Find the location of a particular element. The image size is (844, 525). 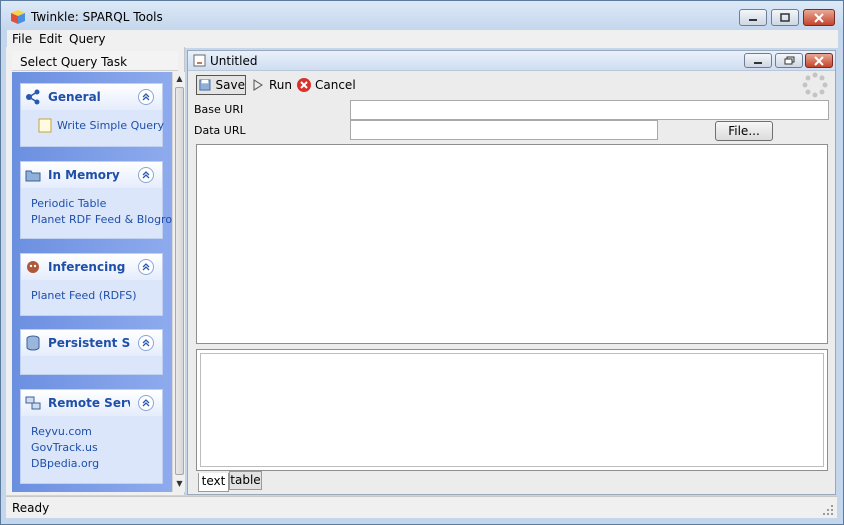

run-label: Run is located at coordinates (281, 85).